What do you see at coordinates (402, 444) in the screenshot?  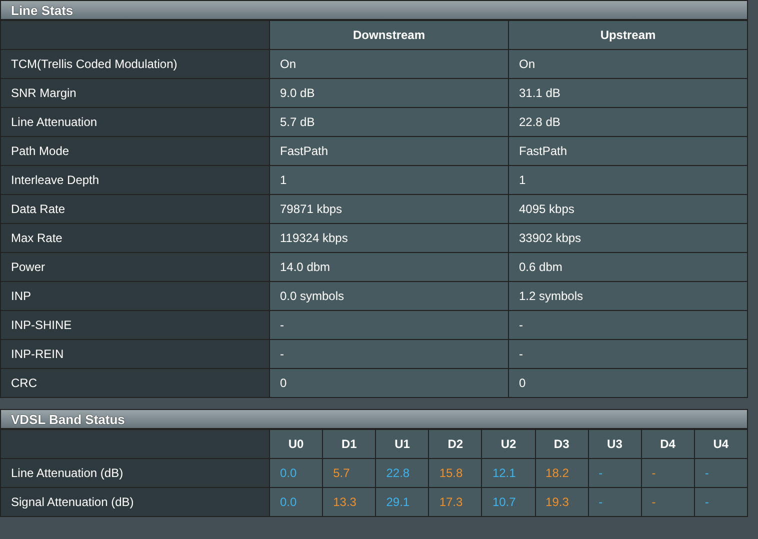 I see `column-header: U1` at bounding box center [402, 444].